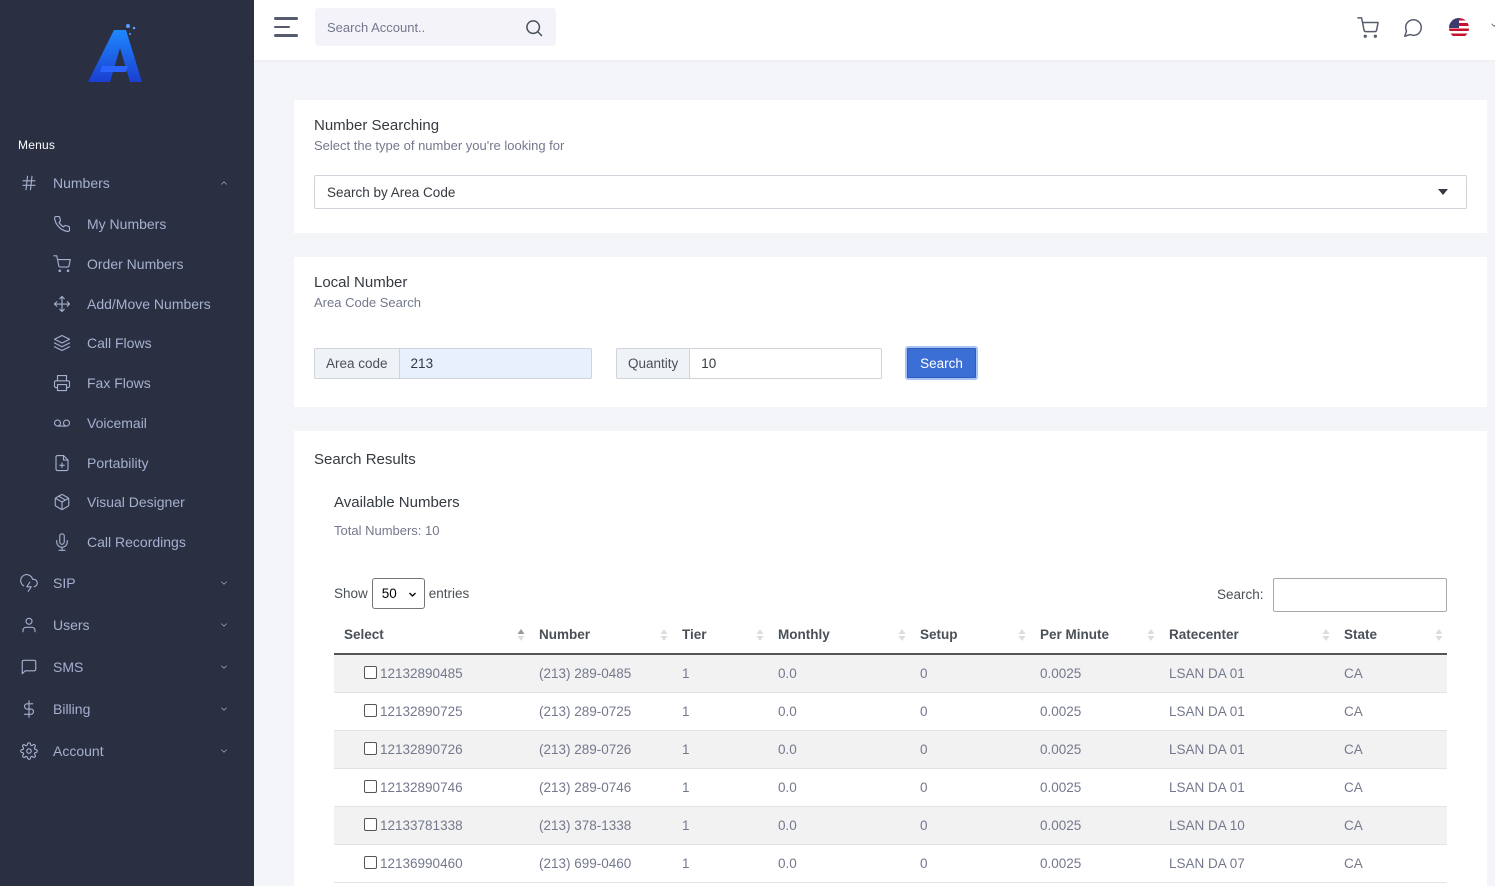 This screenshot has height=886, width=1495. What do you see at coordinates (970, 635) in the screenshot?
I see `col-setup: Setup` at bounding box center [970, 635].